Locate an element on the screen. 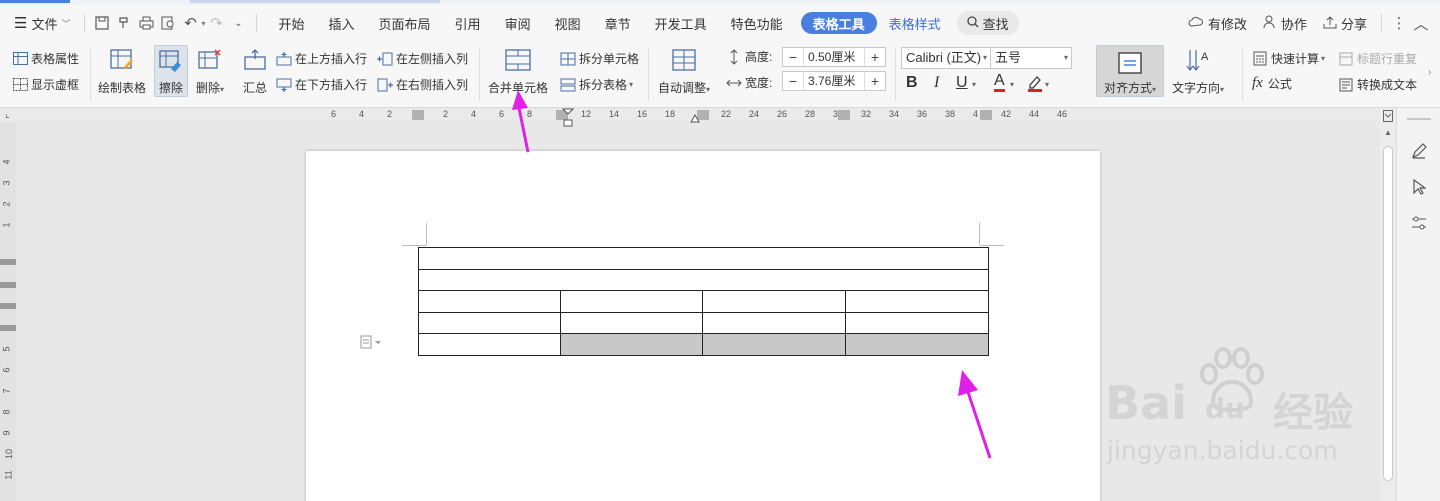  tab-special-features: 特色功能 is located at coordinates (757, 23).